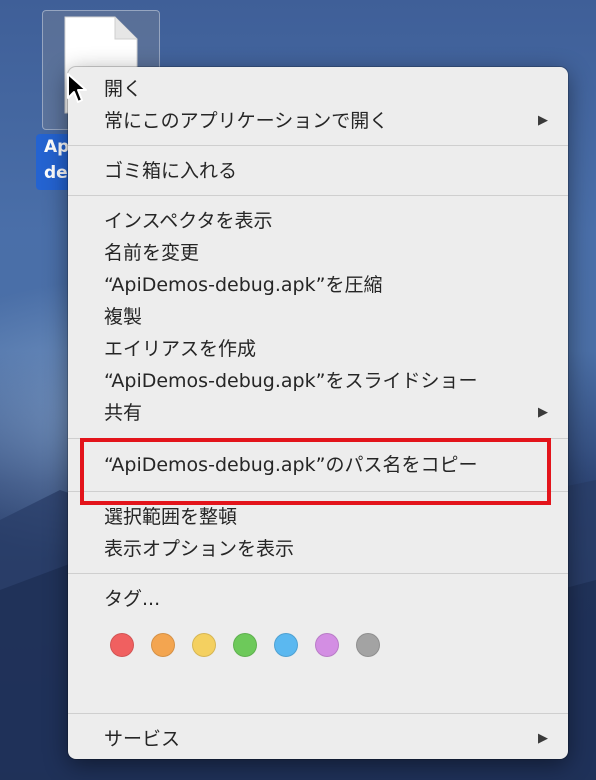 This screenshot has width=596, height=780. Describe the element at coordinates (291, 381) in the screenshot. I see `menu-item-label: “ApiDemos-debug.apk”をスライドショー` at that location.